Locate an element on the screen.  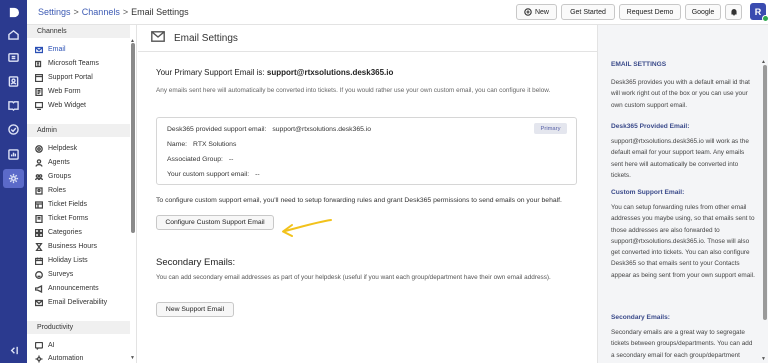
group-row: Associated Group: -- is located at coordinates (200, 159).